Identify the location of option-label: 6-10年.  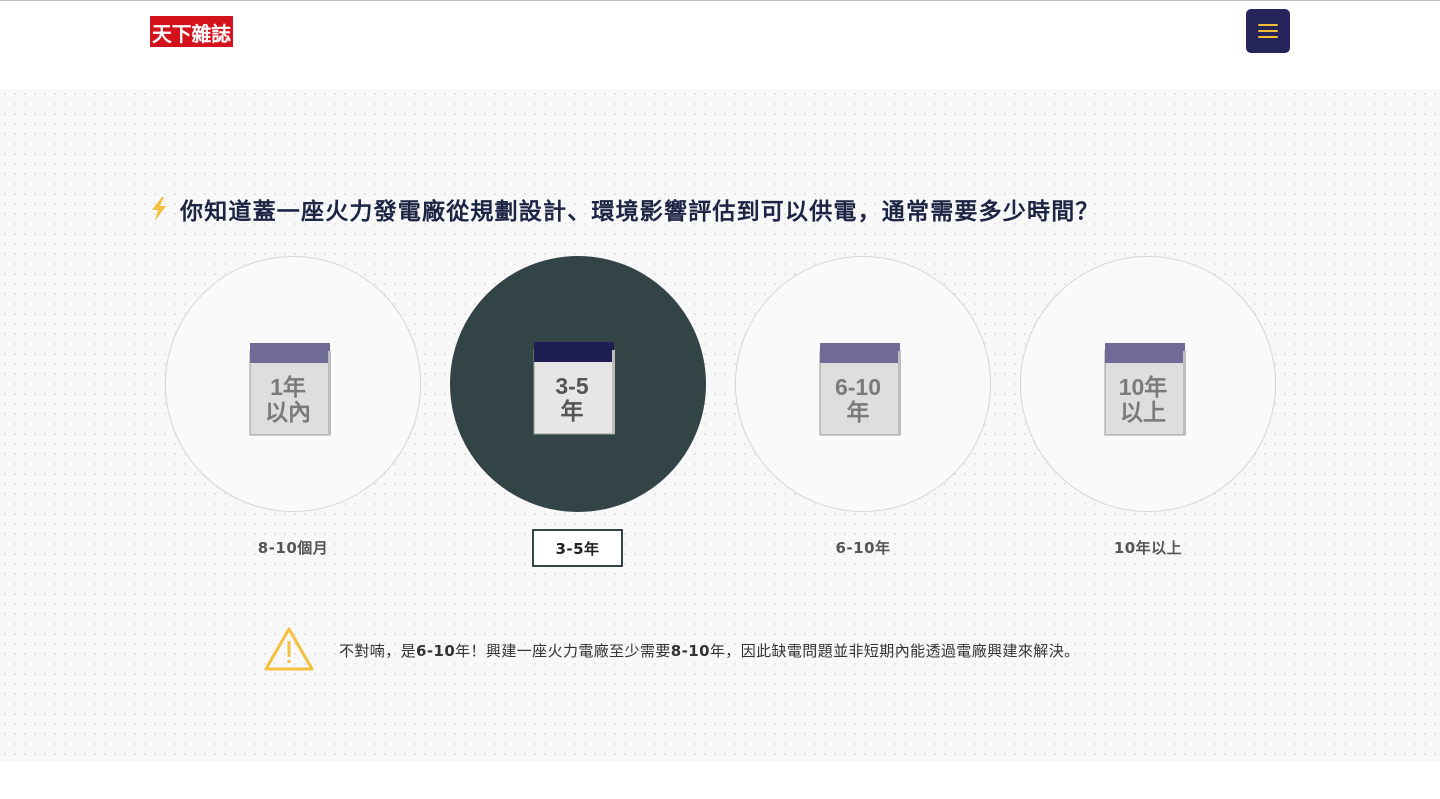
(863, 548).